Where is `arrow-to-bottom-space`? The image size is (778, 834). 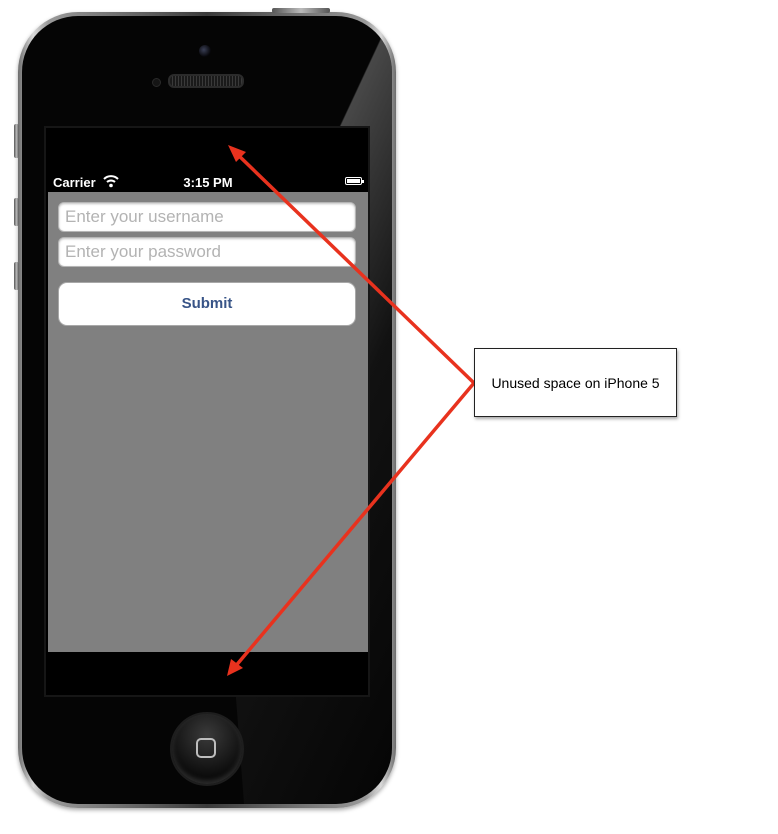 arrow-to-bottom-space is located at coordinates (354, 525).